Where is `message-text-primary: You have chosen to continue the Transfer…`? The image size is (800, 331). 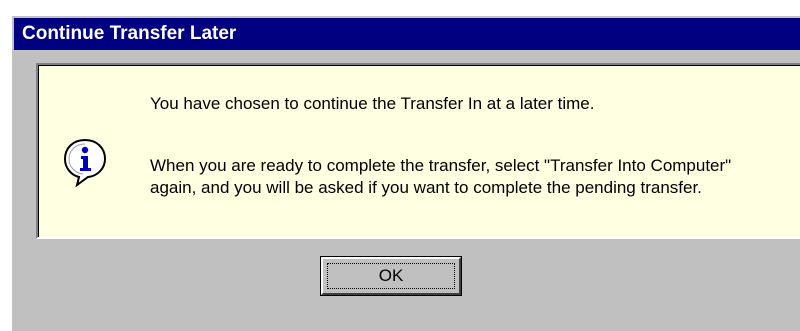 message-text-primary: You have chosen to continue the Transfer… is located at coordinates (372, 103).